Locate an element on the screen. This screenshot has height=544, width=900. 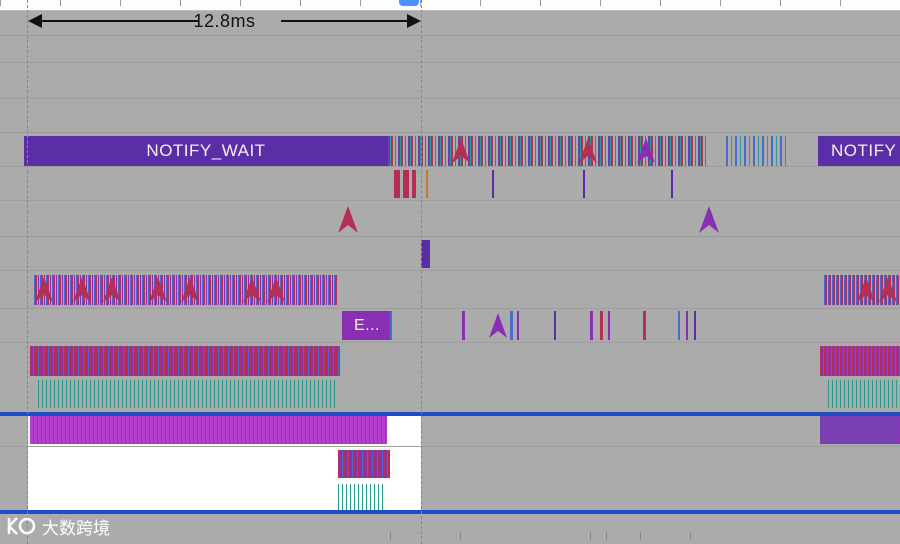
selection-end-line is located at coordinates (421, 272).